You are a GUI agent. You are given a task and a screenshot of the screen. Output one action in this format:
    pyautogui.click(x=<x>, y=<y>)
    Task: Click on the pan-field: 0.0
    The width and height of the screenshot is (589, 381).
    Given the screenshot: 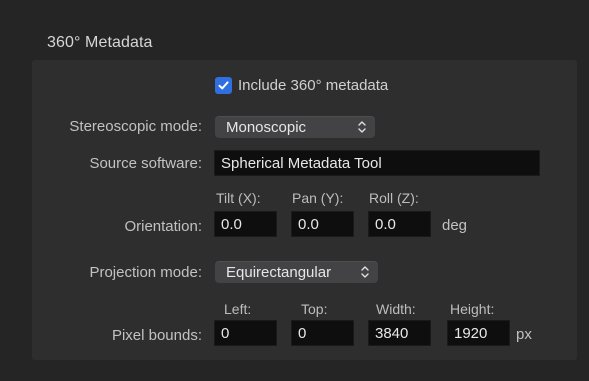 What is the action you would take?
    pyautogui.click(x=322, y=224)
    